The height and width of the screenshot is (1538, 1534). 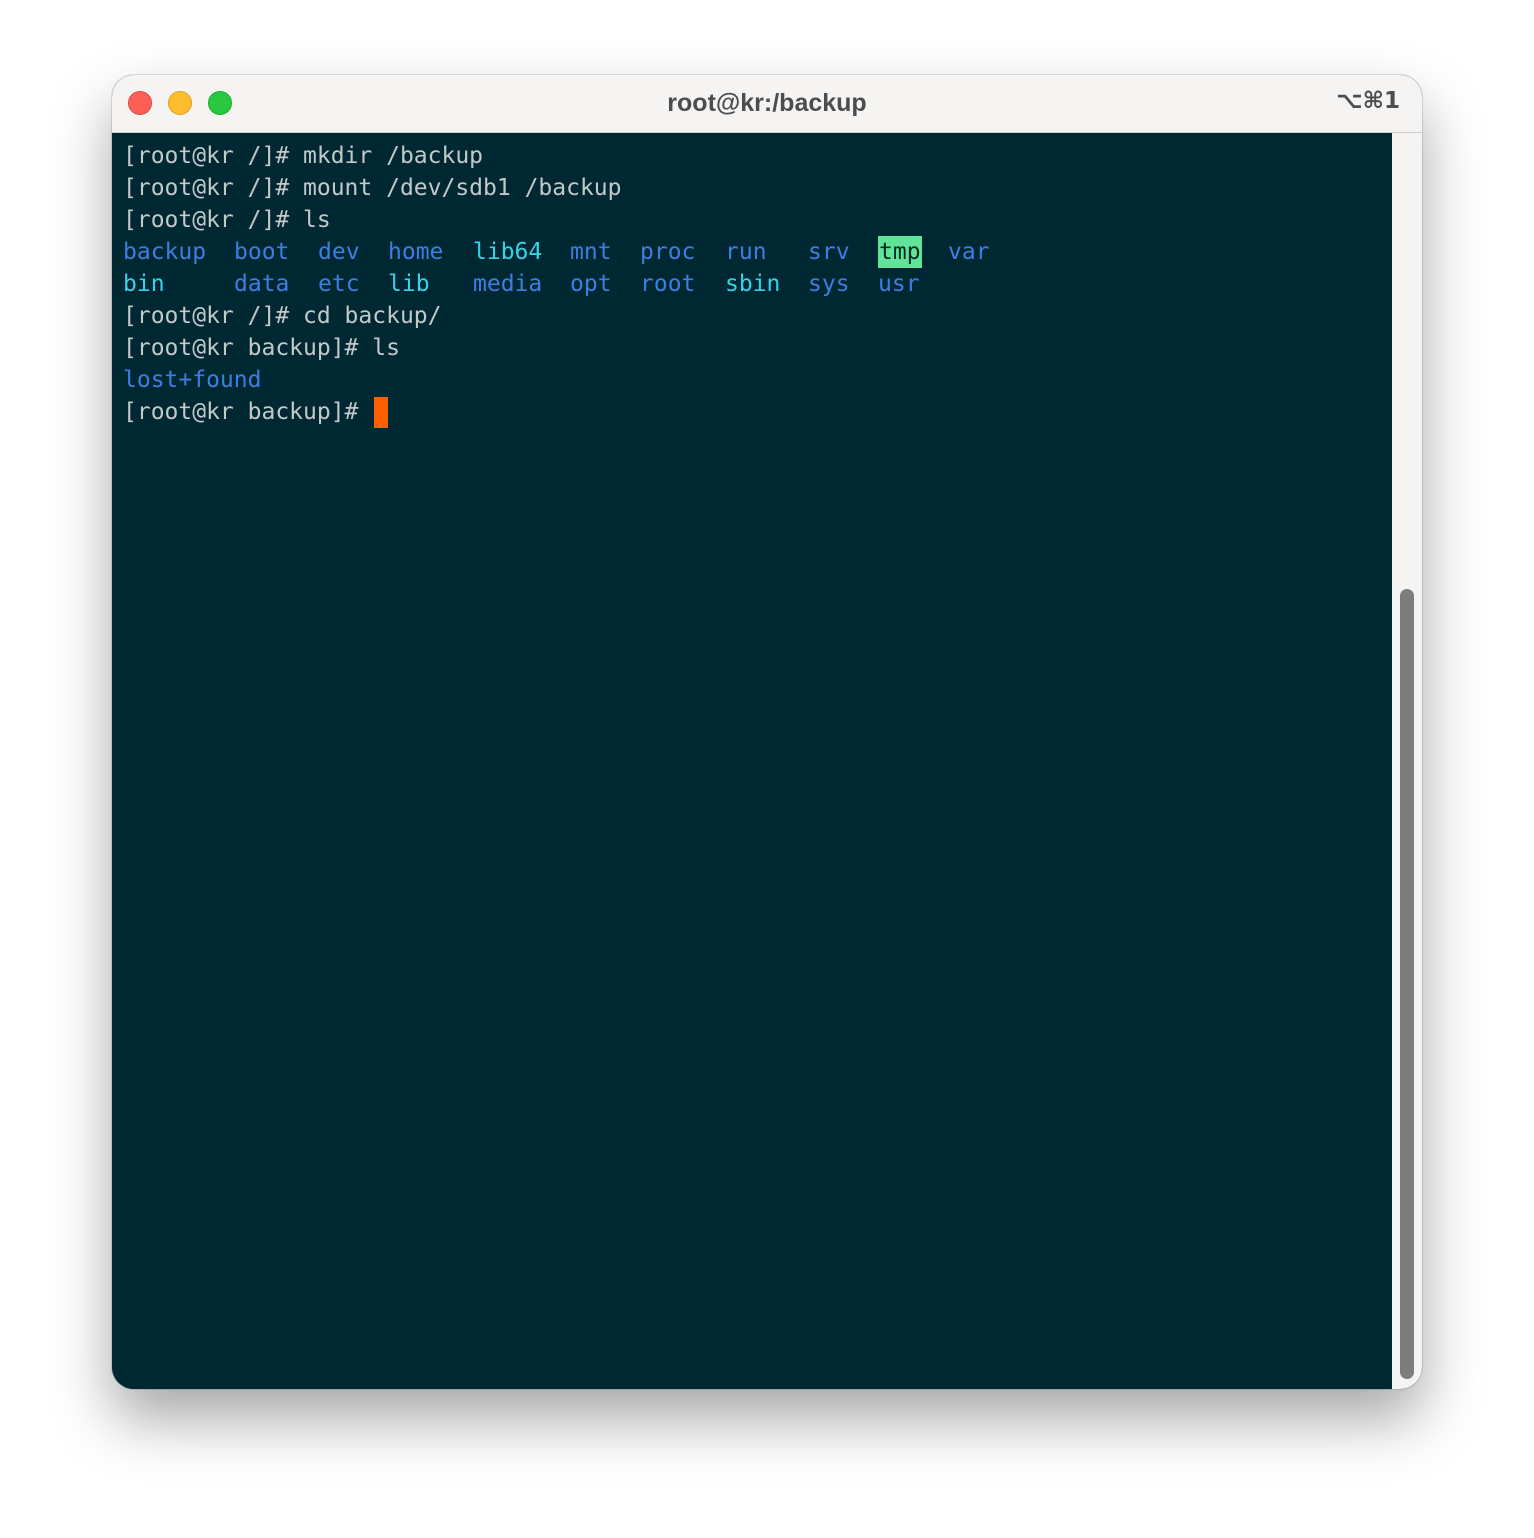 What do you see at coordinates (409, 284) in the screenshot?
I see `ls-entry: lib` at bounding box center [409, 284].